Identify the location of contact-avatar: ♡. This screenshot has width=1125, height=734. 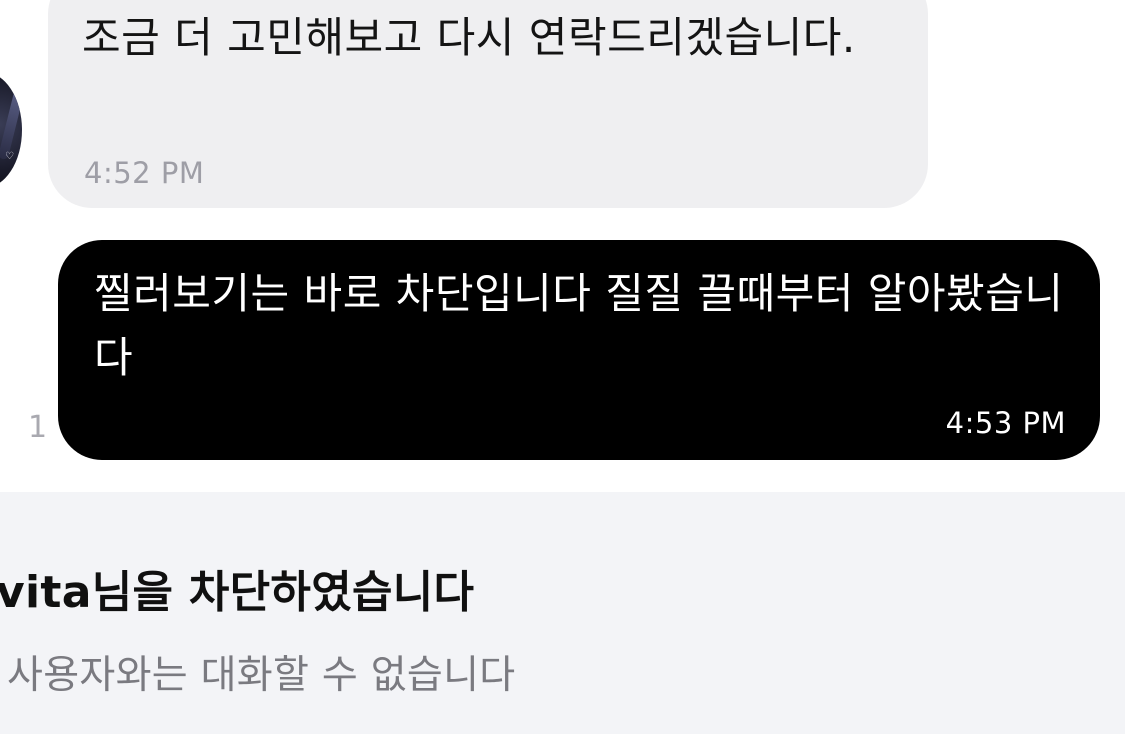
(11, 130).